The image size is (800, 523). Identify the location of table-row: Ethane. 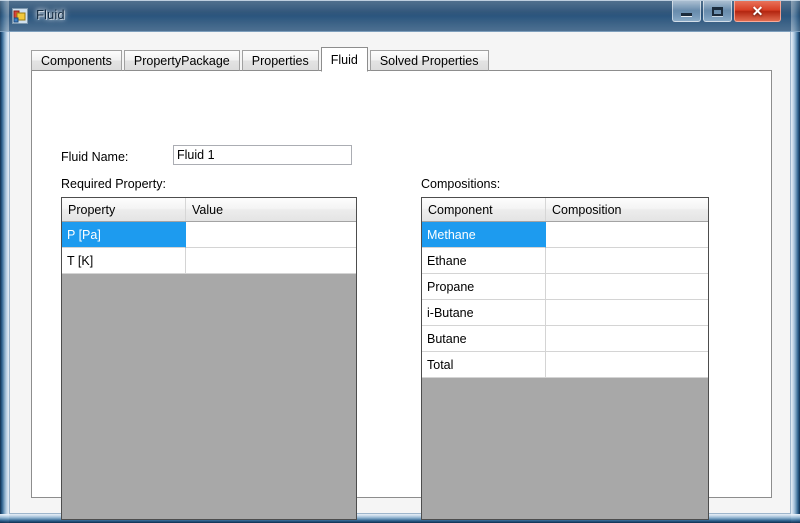
(565, 261).